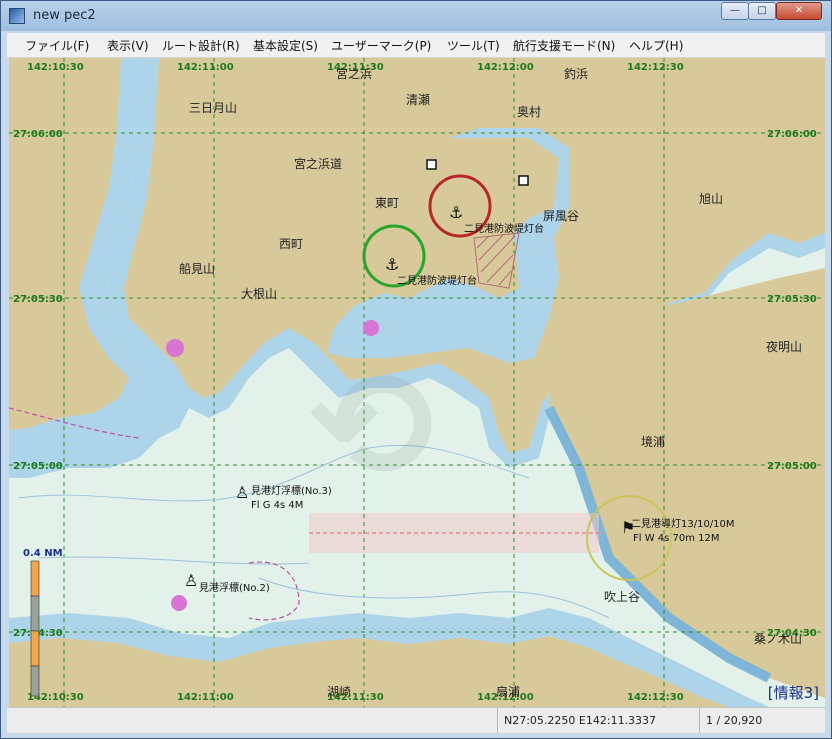  What do you see at coordinates (799, 11) in the screenshot?
I see `close-button: ✕` at bounding box center [799, 11].